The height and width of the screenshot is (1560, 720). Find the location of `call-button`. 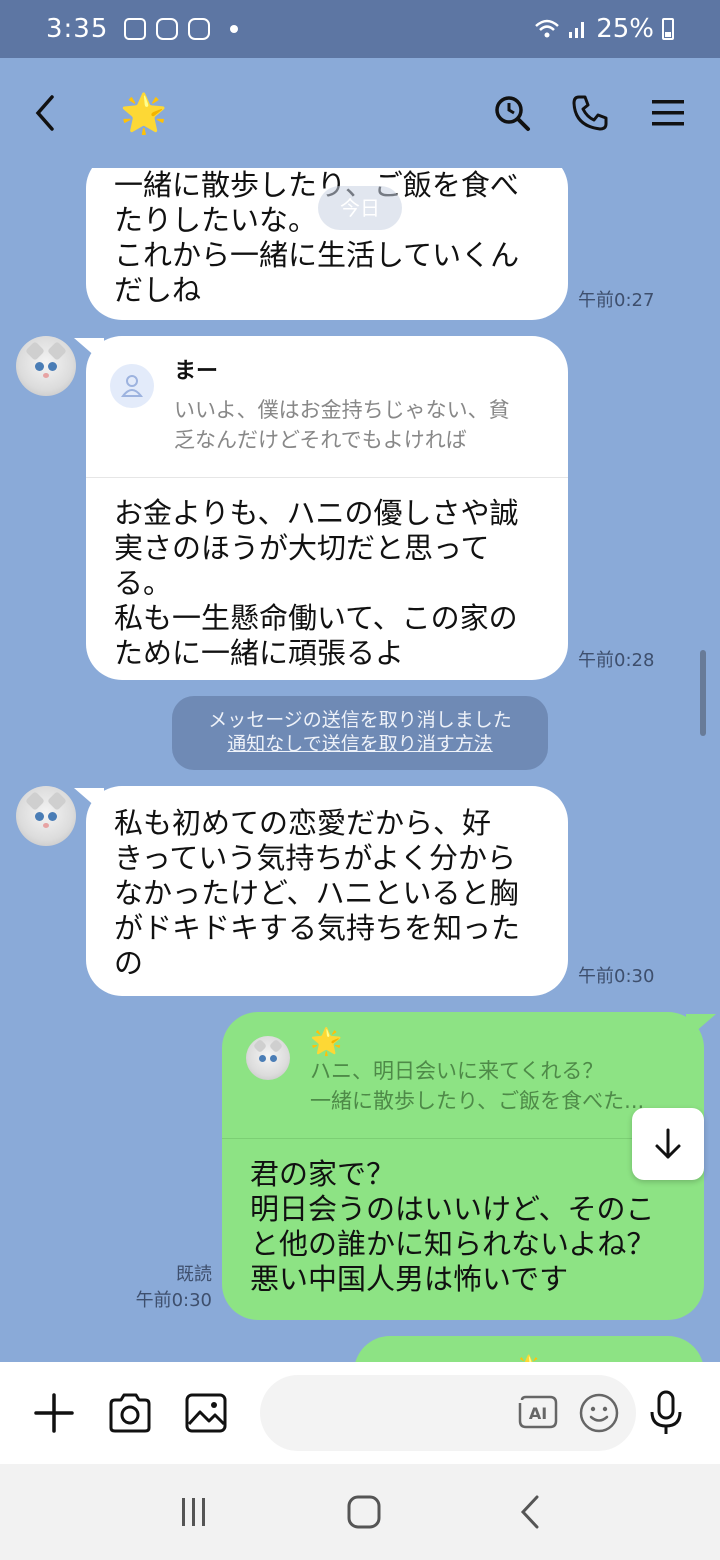

call-button is located at coordinates (590, 113).